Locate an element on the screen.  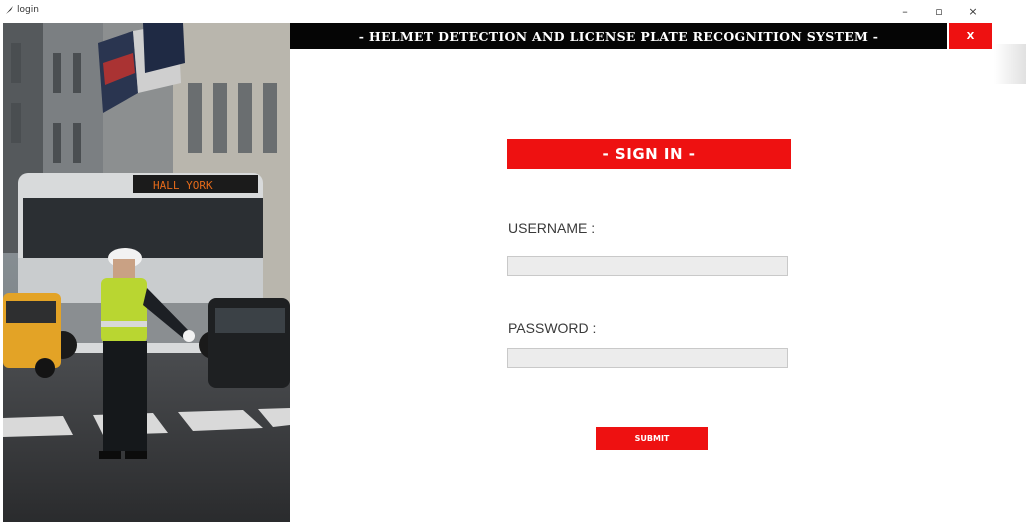
window-close-button: × is located at coordinates (973, 11).